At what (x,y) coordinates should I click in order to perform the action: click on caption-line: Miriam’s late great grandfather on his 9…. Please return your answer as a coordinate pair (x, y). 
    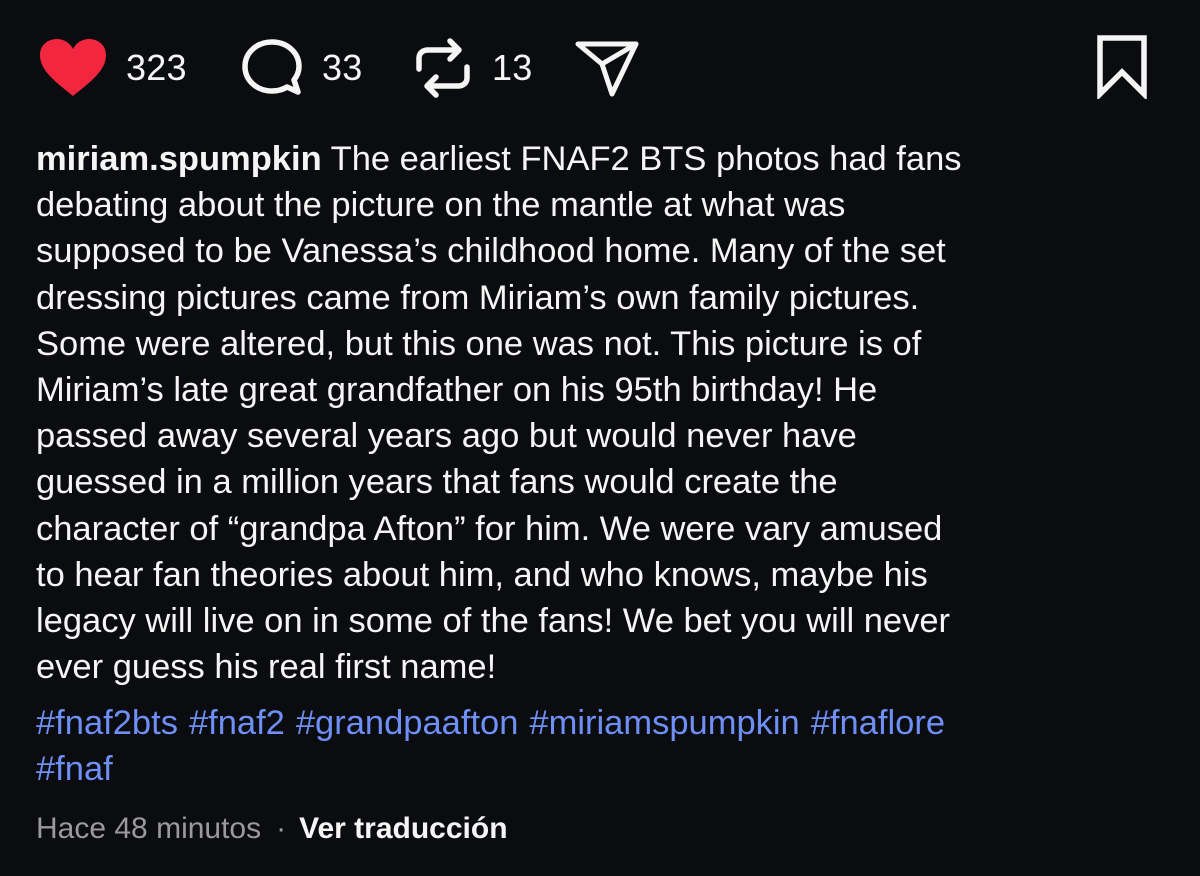
    Looking at the image, I should click on (457, 390).